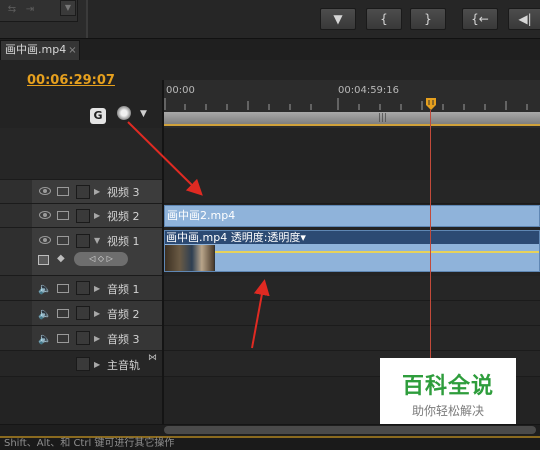 The height and width of the screenshot is (450, 540). I want to click on status-bar: Shift、Alt、和 Ctrl 键可进行其它操作, so click(270, 443).